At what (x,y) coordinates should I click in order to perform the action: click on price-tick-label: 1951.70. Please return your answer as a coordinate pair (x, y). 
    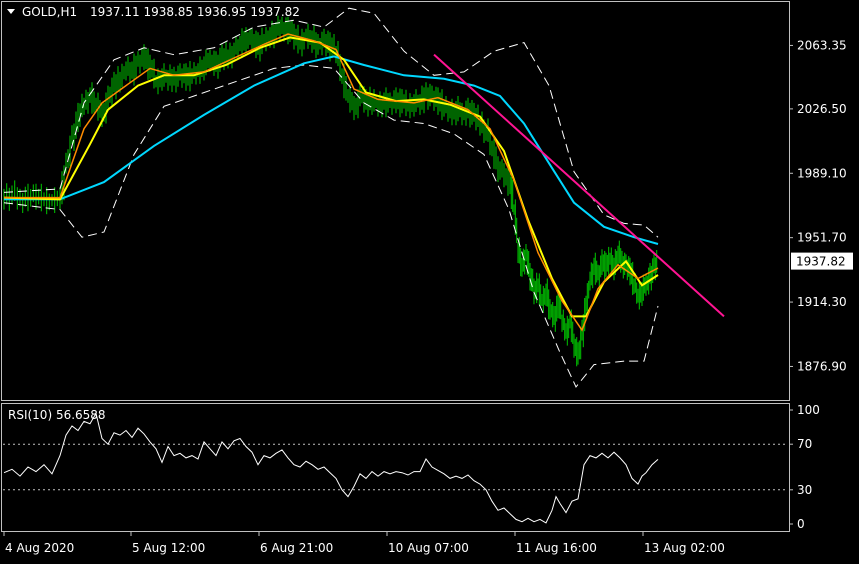
    Looking at the image, I should click on (822, 238).